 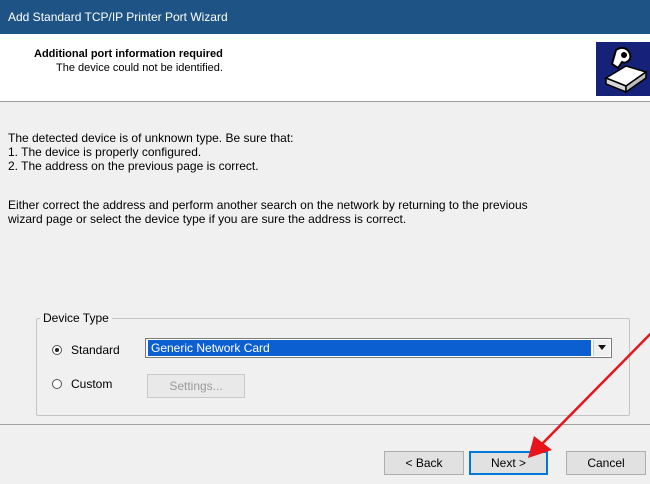 What do you see at coordinates (139, 68) in the screenshot?
I see `header-subtitle: The device could not be identified.` at bounding box center [139, 68].